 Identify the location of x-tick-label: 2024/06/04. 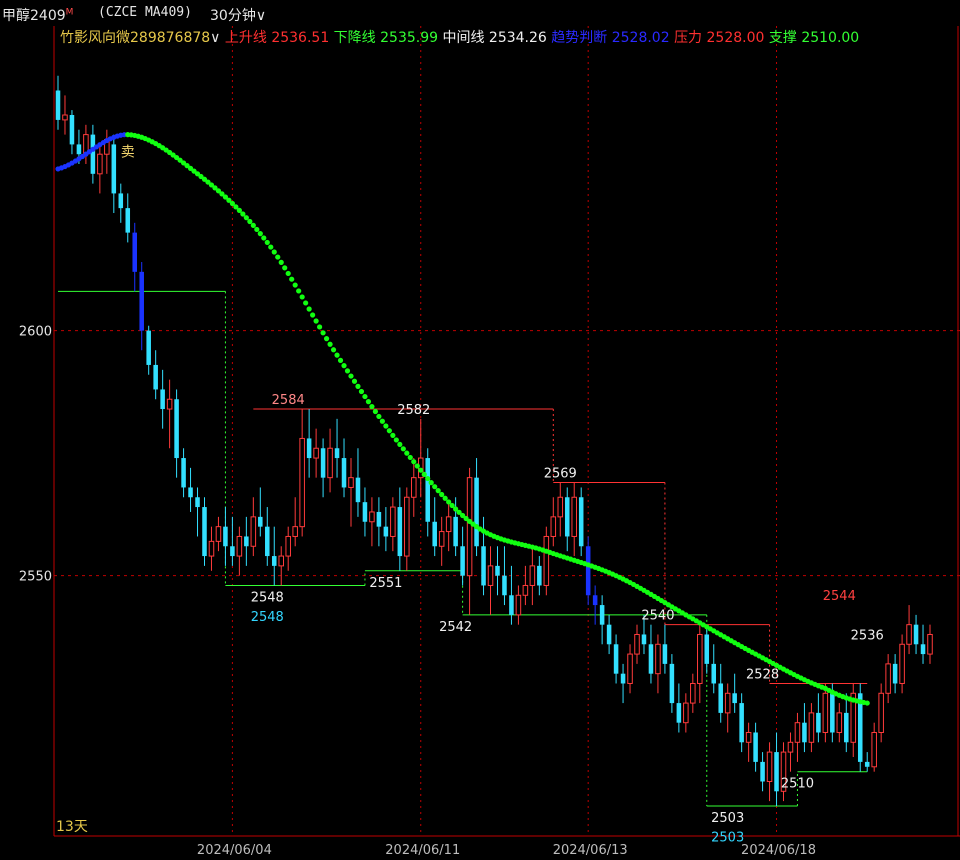
(234, 850).